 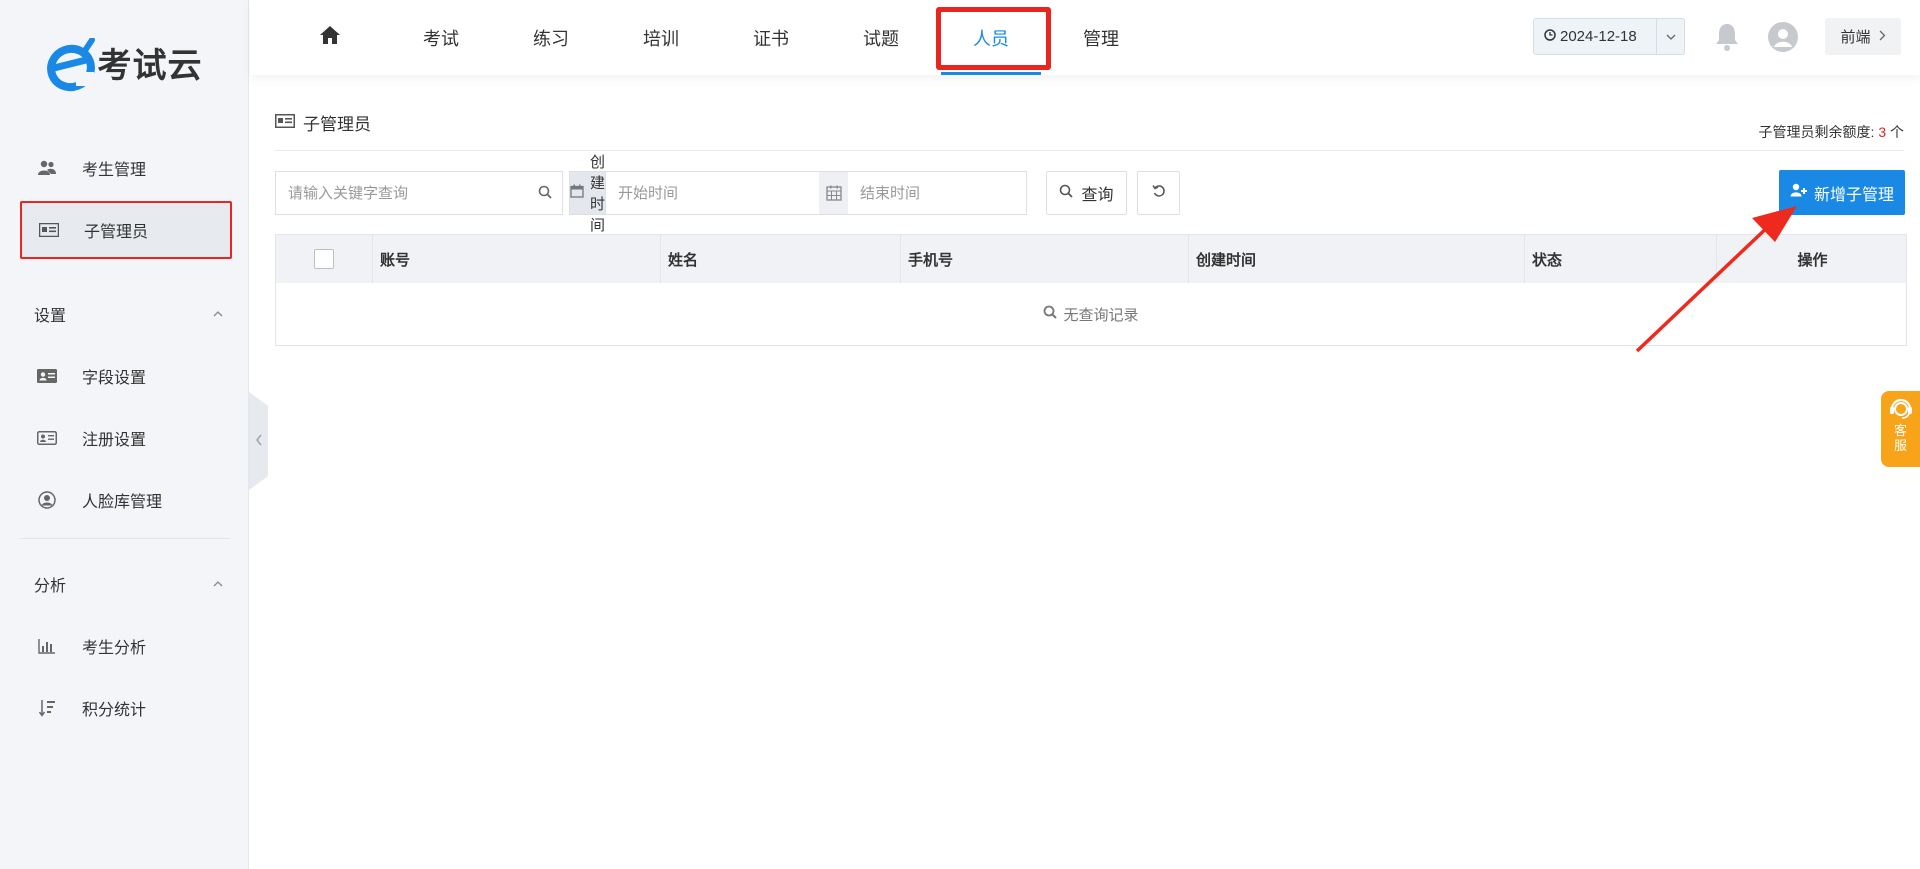 What do you see at coordinates (598, 194) in the screenshot?
I see `date-label-text: 创建时间` at bounding box center [598, 194].